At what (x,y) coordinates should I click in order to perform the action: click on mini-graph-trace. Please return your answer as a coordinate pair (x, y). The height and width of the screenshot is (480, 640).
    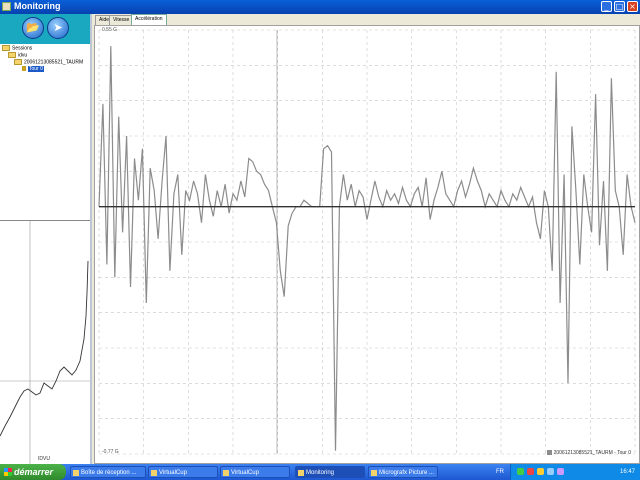
    Looking at the image, I should click on (44, 348).